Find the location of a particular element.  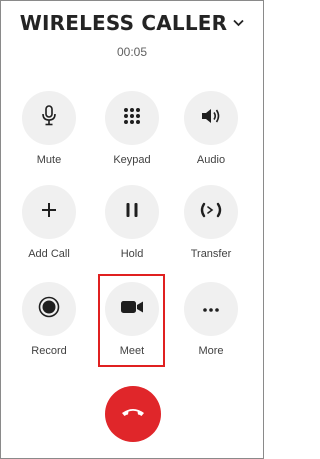

add-call-control: Add Call is located at coordinates (49, 222).